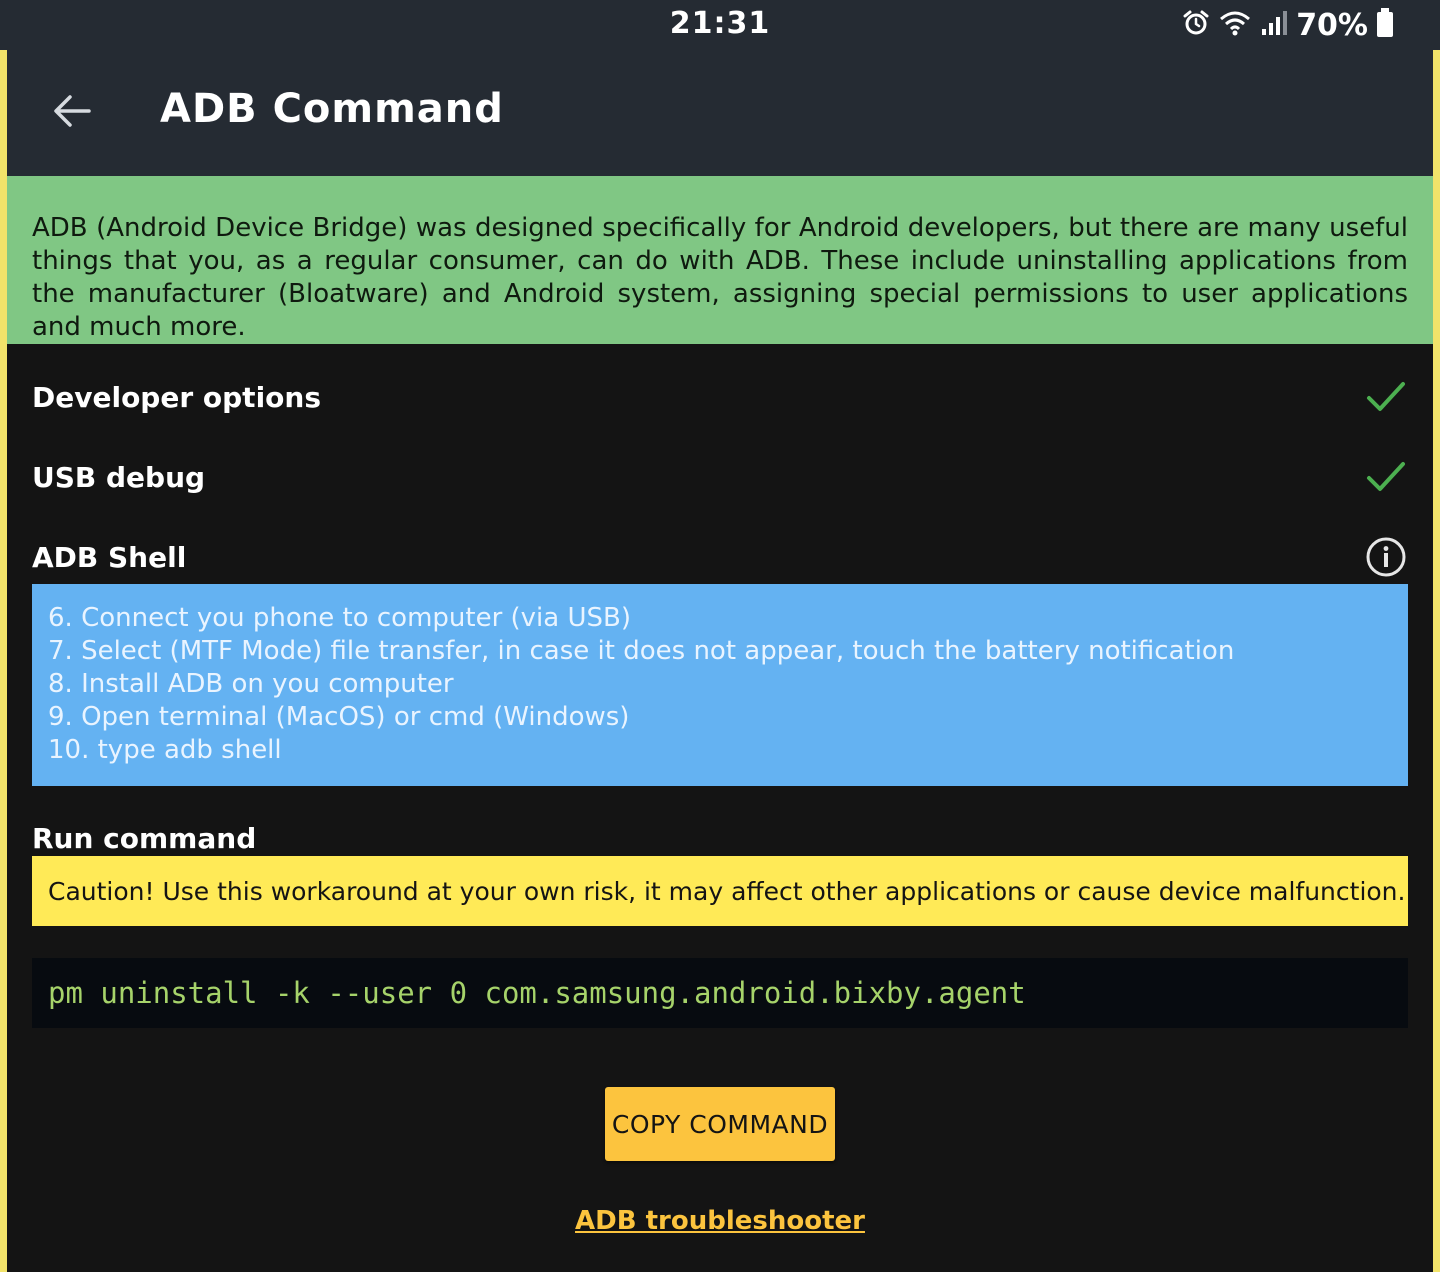 This screenshot has height=1272, width=1440. I want to click on step-item: 10. type adb shell, so click(165, 750).